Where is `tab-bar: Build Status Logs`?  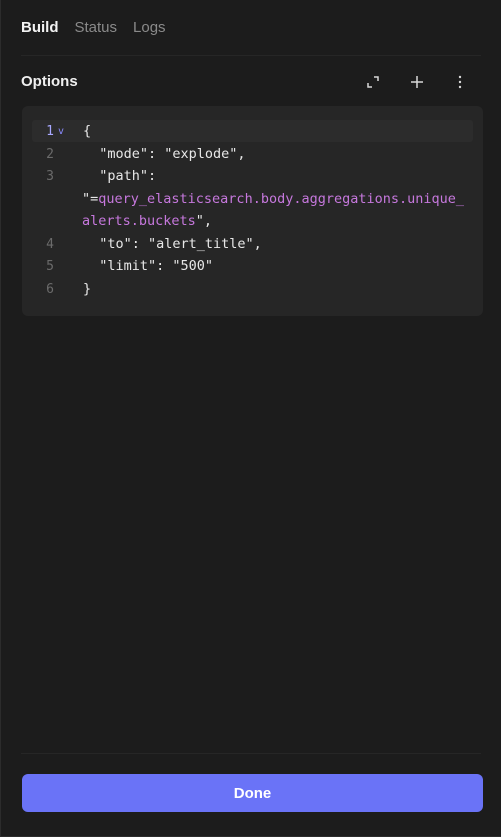
tab-bar: Build Status Logs is located at coordinates (93, 27).